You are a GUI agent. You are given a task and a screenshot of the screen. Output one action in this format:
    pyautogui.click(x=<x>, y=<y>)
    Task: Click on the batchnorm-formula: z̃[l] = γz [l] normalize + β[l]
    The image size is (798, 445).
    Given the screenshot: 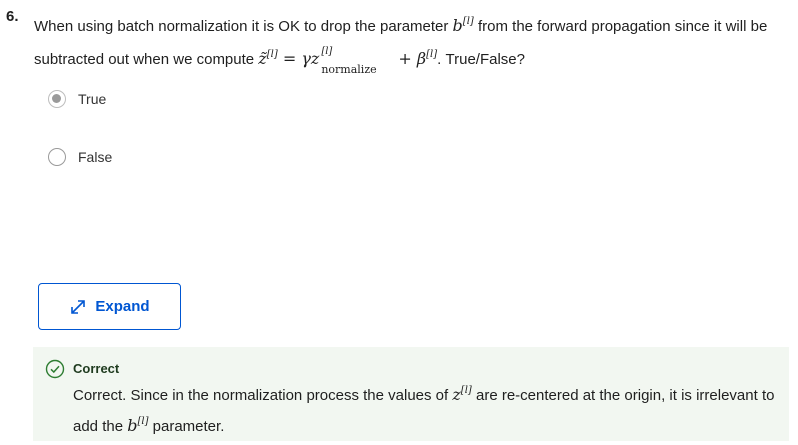 What is the action you would take?
    pyautogui.click(x=348, y=61)
    